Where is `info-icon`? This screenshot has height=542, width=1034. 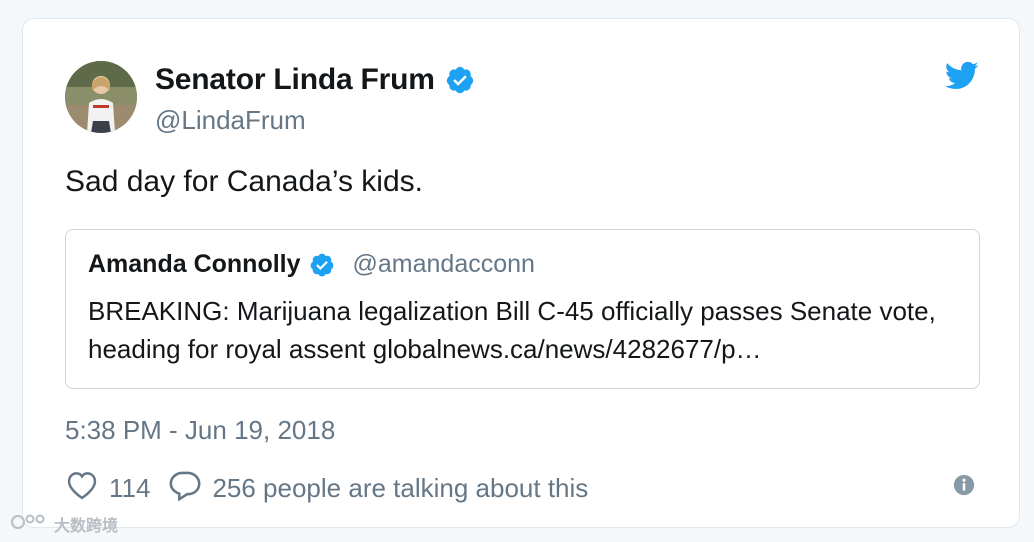 info-icon is located at coordinates (964, 487).